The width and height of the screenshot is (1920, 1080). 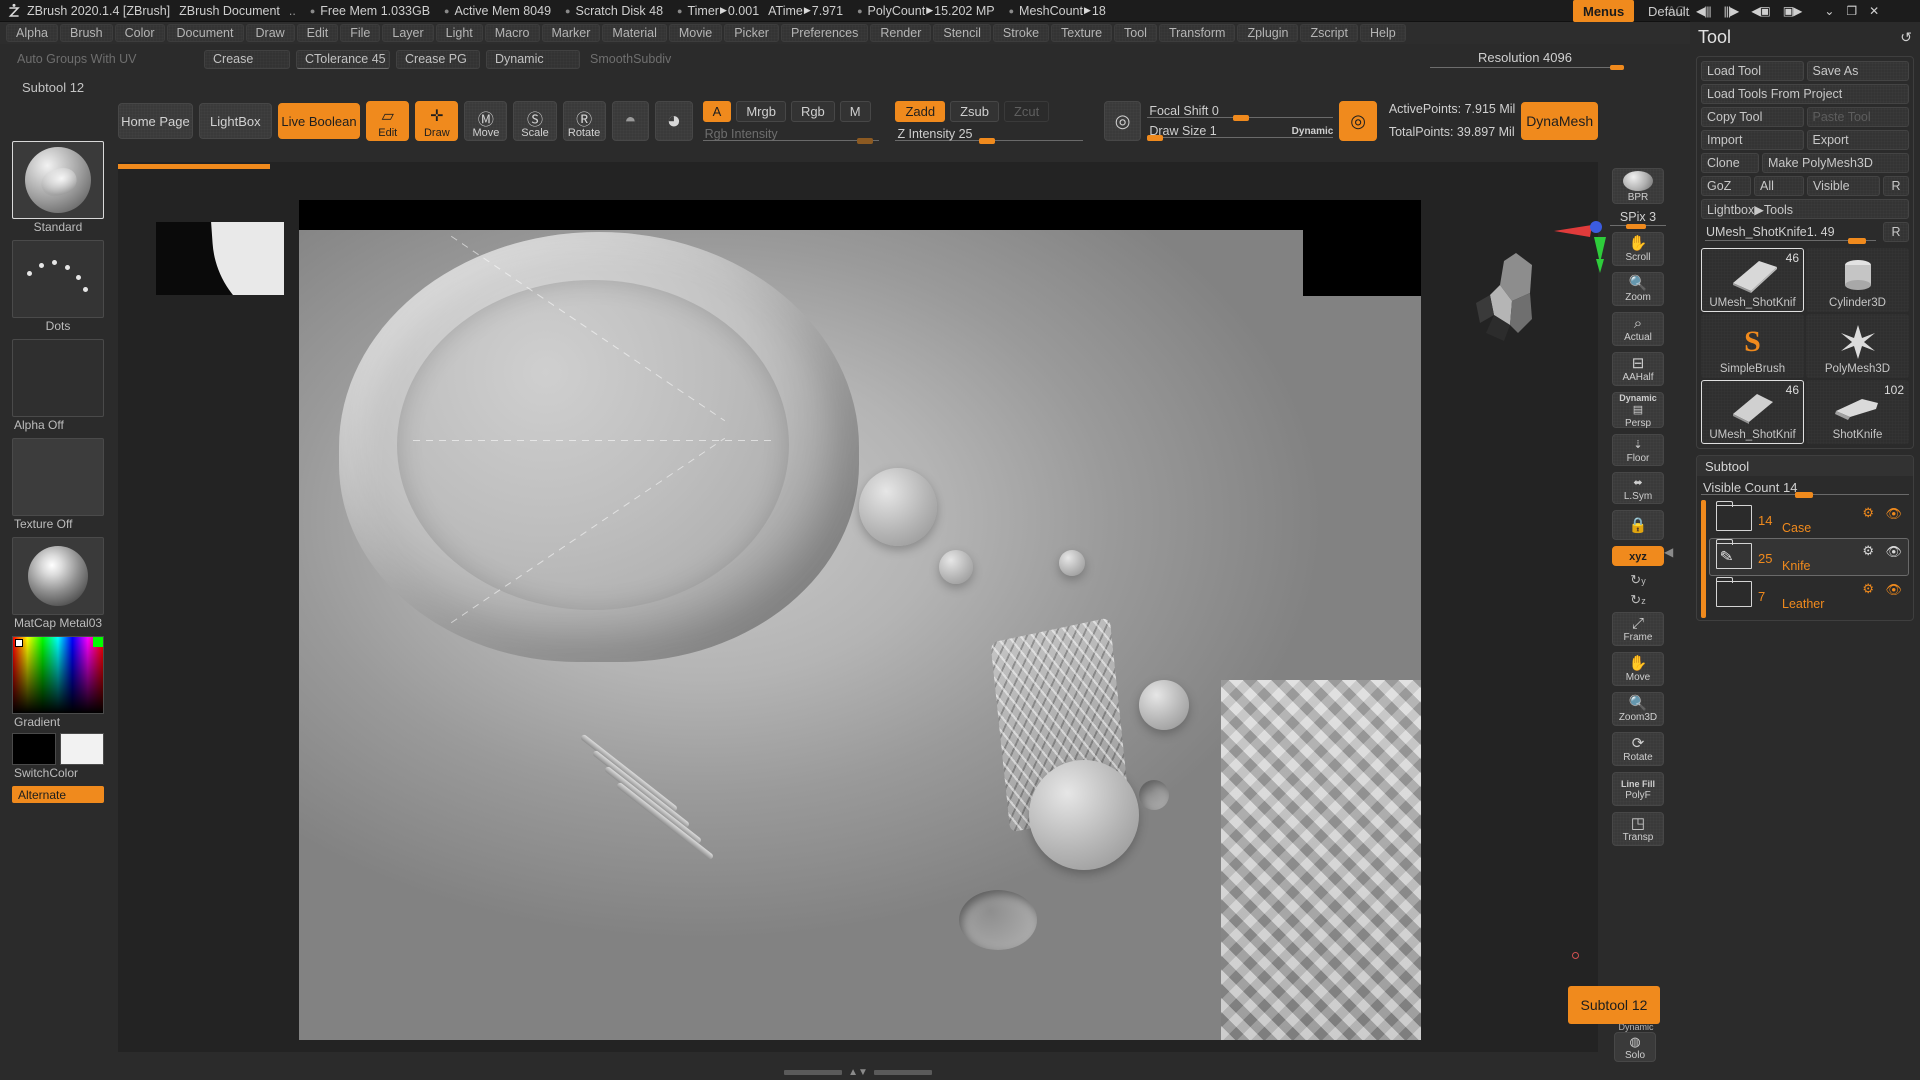 What do you see at coordinates (1857, 280) in the screenshot?
I see `tool-cell-cylinder3d: Cylinder3D` at bounding box center [1857, 280].